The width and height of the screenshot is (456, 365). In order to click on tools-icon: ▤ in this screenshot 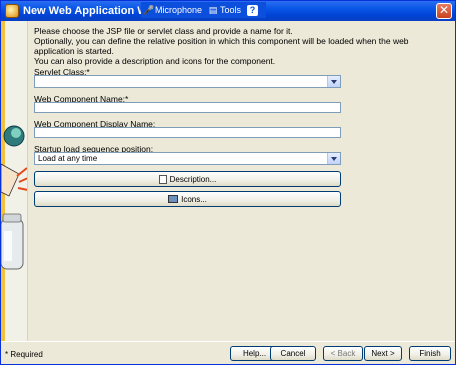, I will do `click(213, 10)`.